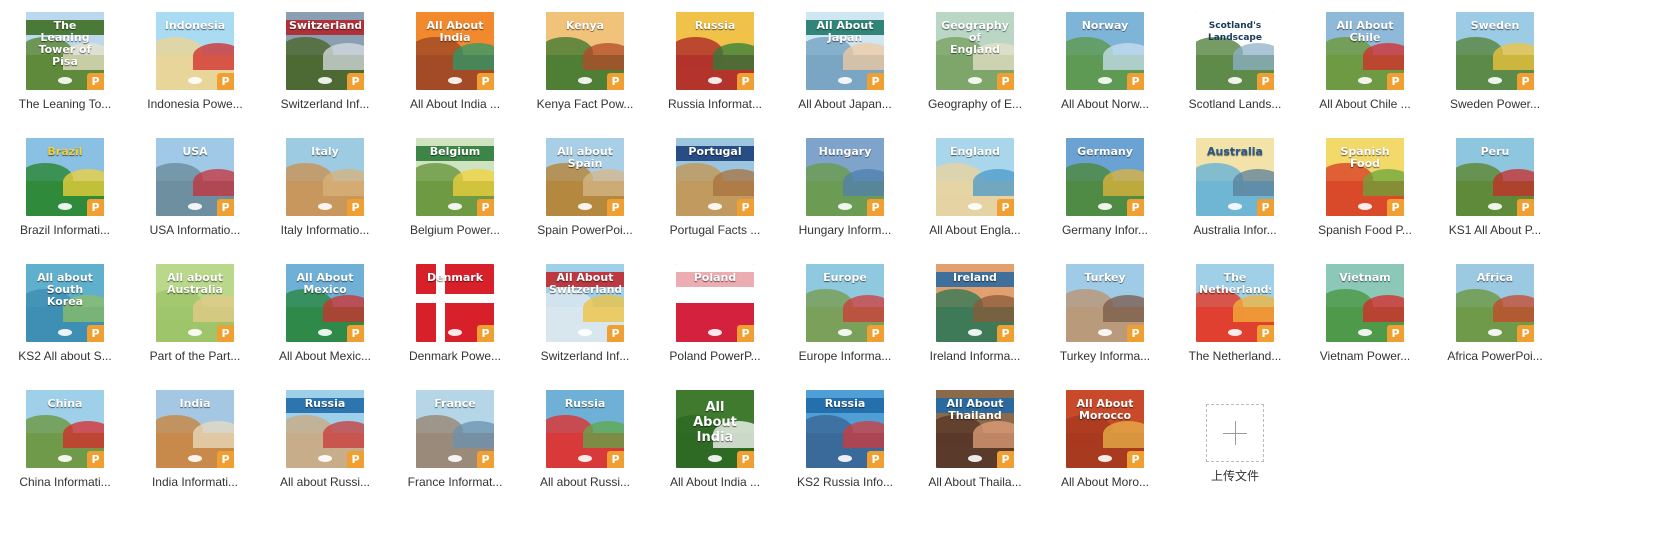 Image resolution: width=1664 pixels, height=540 pixels. I want to click on upload-file-button: 上传文件, so click(1235, 455).